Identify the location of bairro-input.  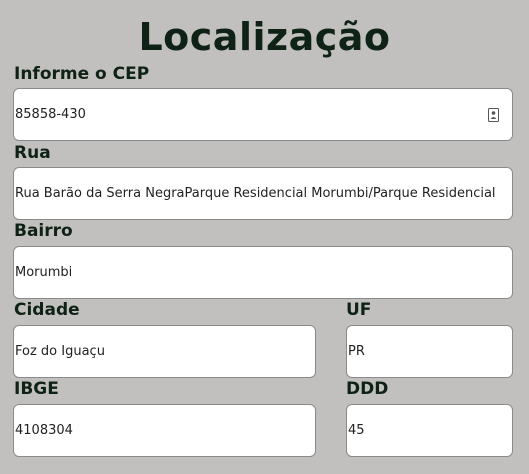
(263, 272).